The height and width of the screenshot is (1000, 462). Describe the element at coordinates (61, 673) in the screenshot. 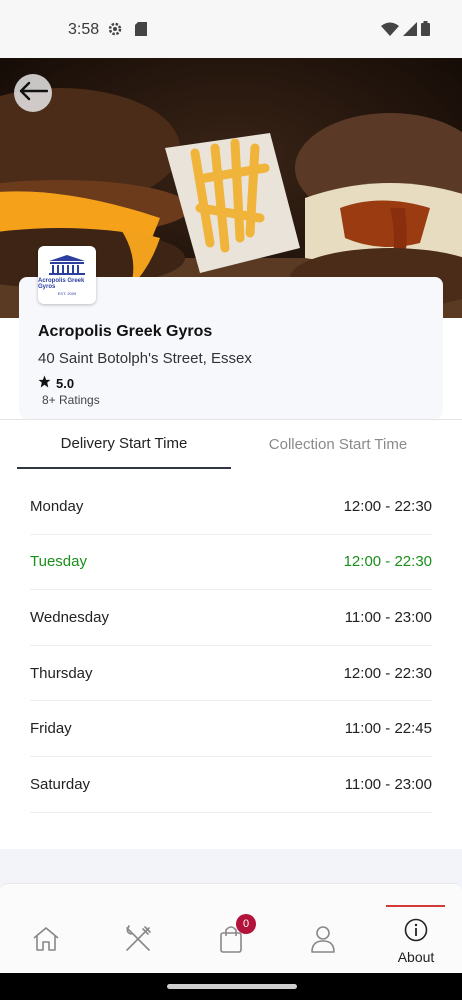

I see `day-label: Thursday` at that location.